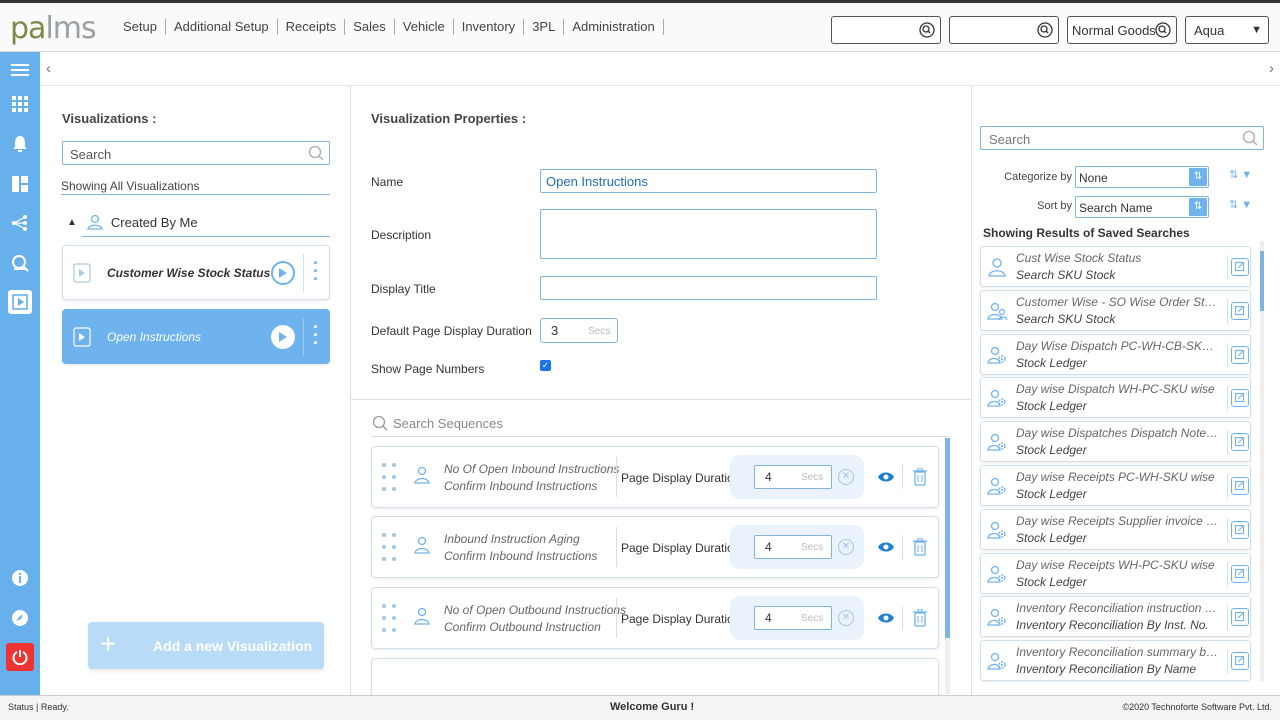  I want to click on nav-setup: Setup, so click(140, 27).